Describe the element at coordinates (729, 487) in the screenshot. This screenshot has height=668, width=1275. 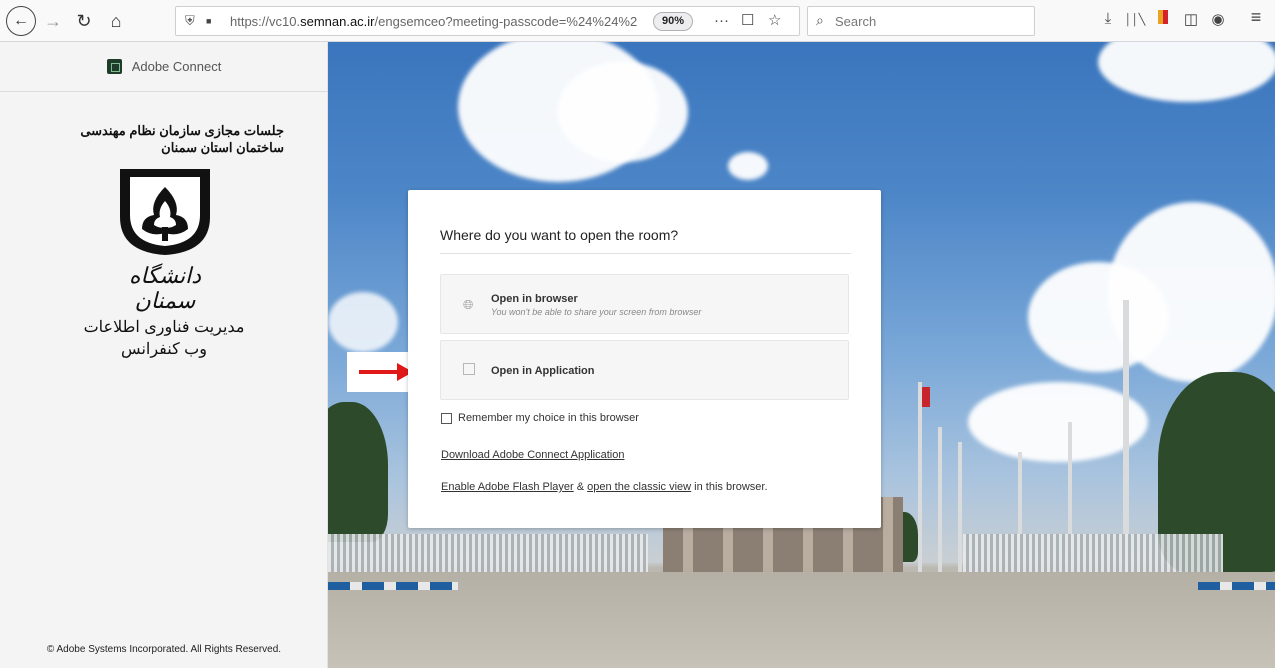
I see `flash-tail-text: in this browser.` at that location.